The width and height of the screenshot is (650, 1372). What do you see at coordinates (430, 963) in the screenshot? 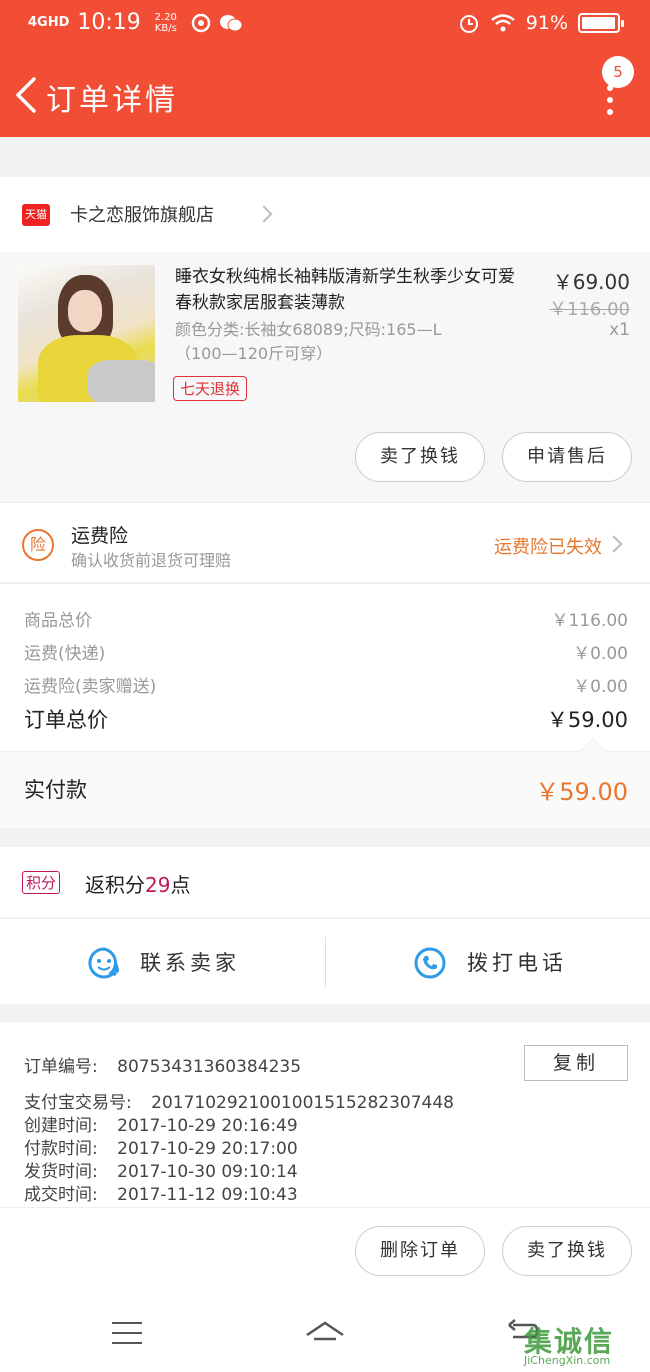
I see `phone-icon` at bounding box center [430, 963].